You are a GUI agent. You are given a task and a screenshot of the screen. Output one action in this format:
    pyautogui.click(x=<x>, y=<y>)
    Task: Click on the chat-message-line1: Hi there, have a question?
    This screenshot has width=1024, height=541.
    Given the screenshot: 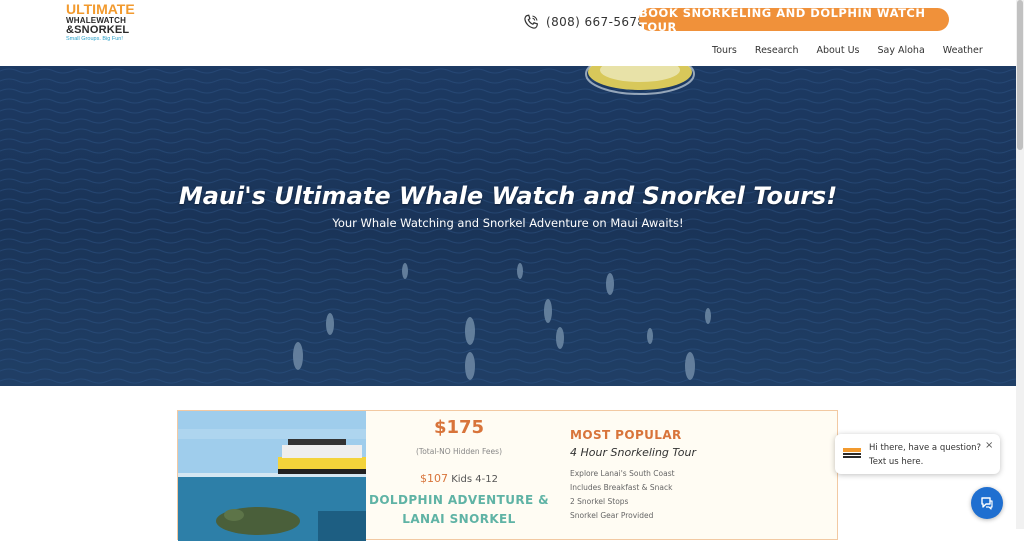 What is the action you would take?
    pyautogui.click(x=925, y=448)
    